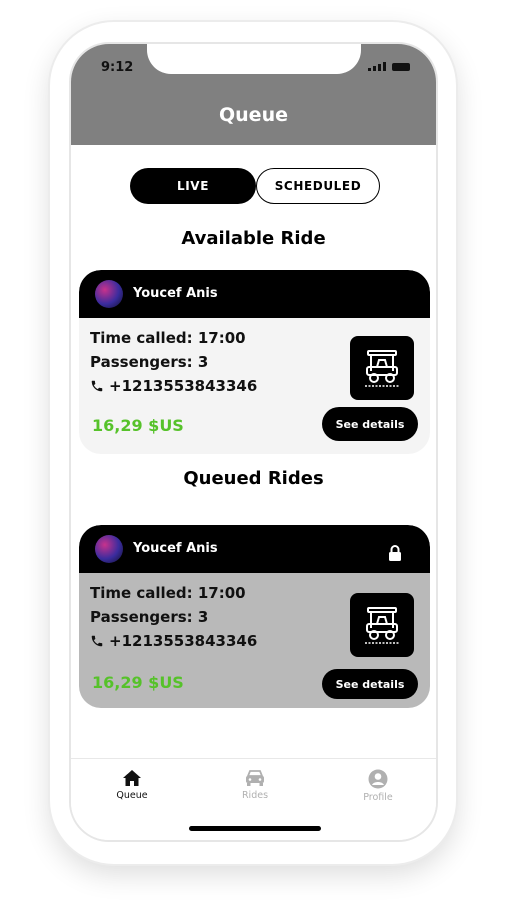  What do you see at coordinates (253, 115) in the screenshot?
I see `page-title: Queue` at bounding box center [253, 115].